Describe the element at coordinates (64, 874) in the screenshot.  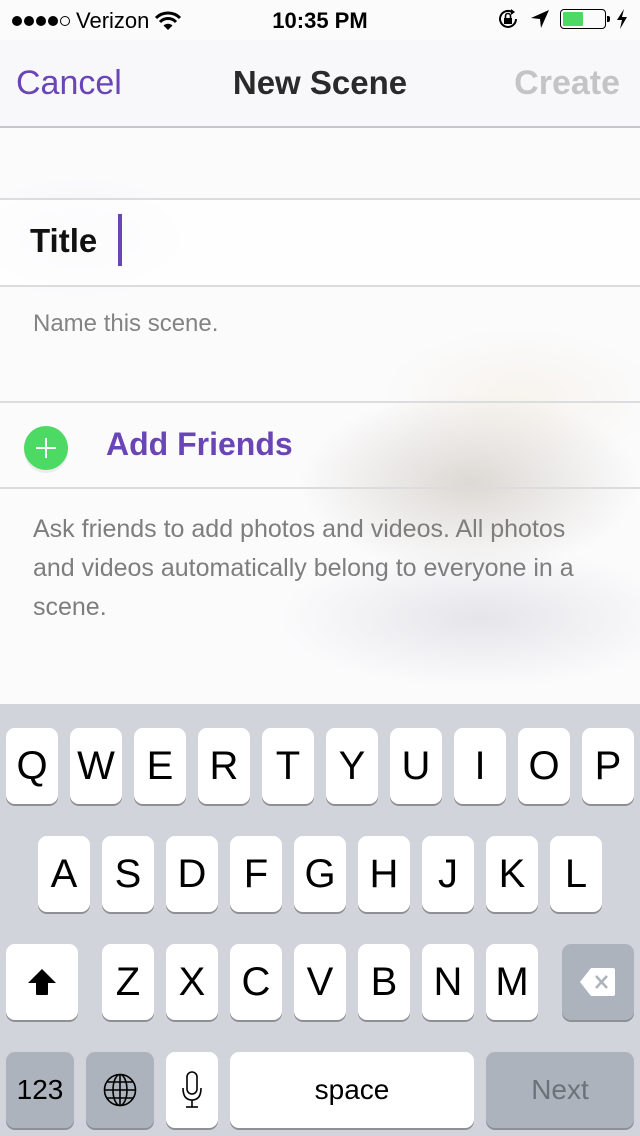
I see `key-a: A` at that location.